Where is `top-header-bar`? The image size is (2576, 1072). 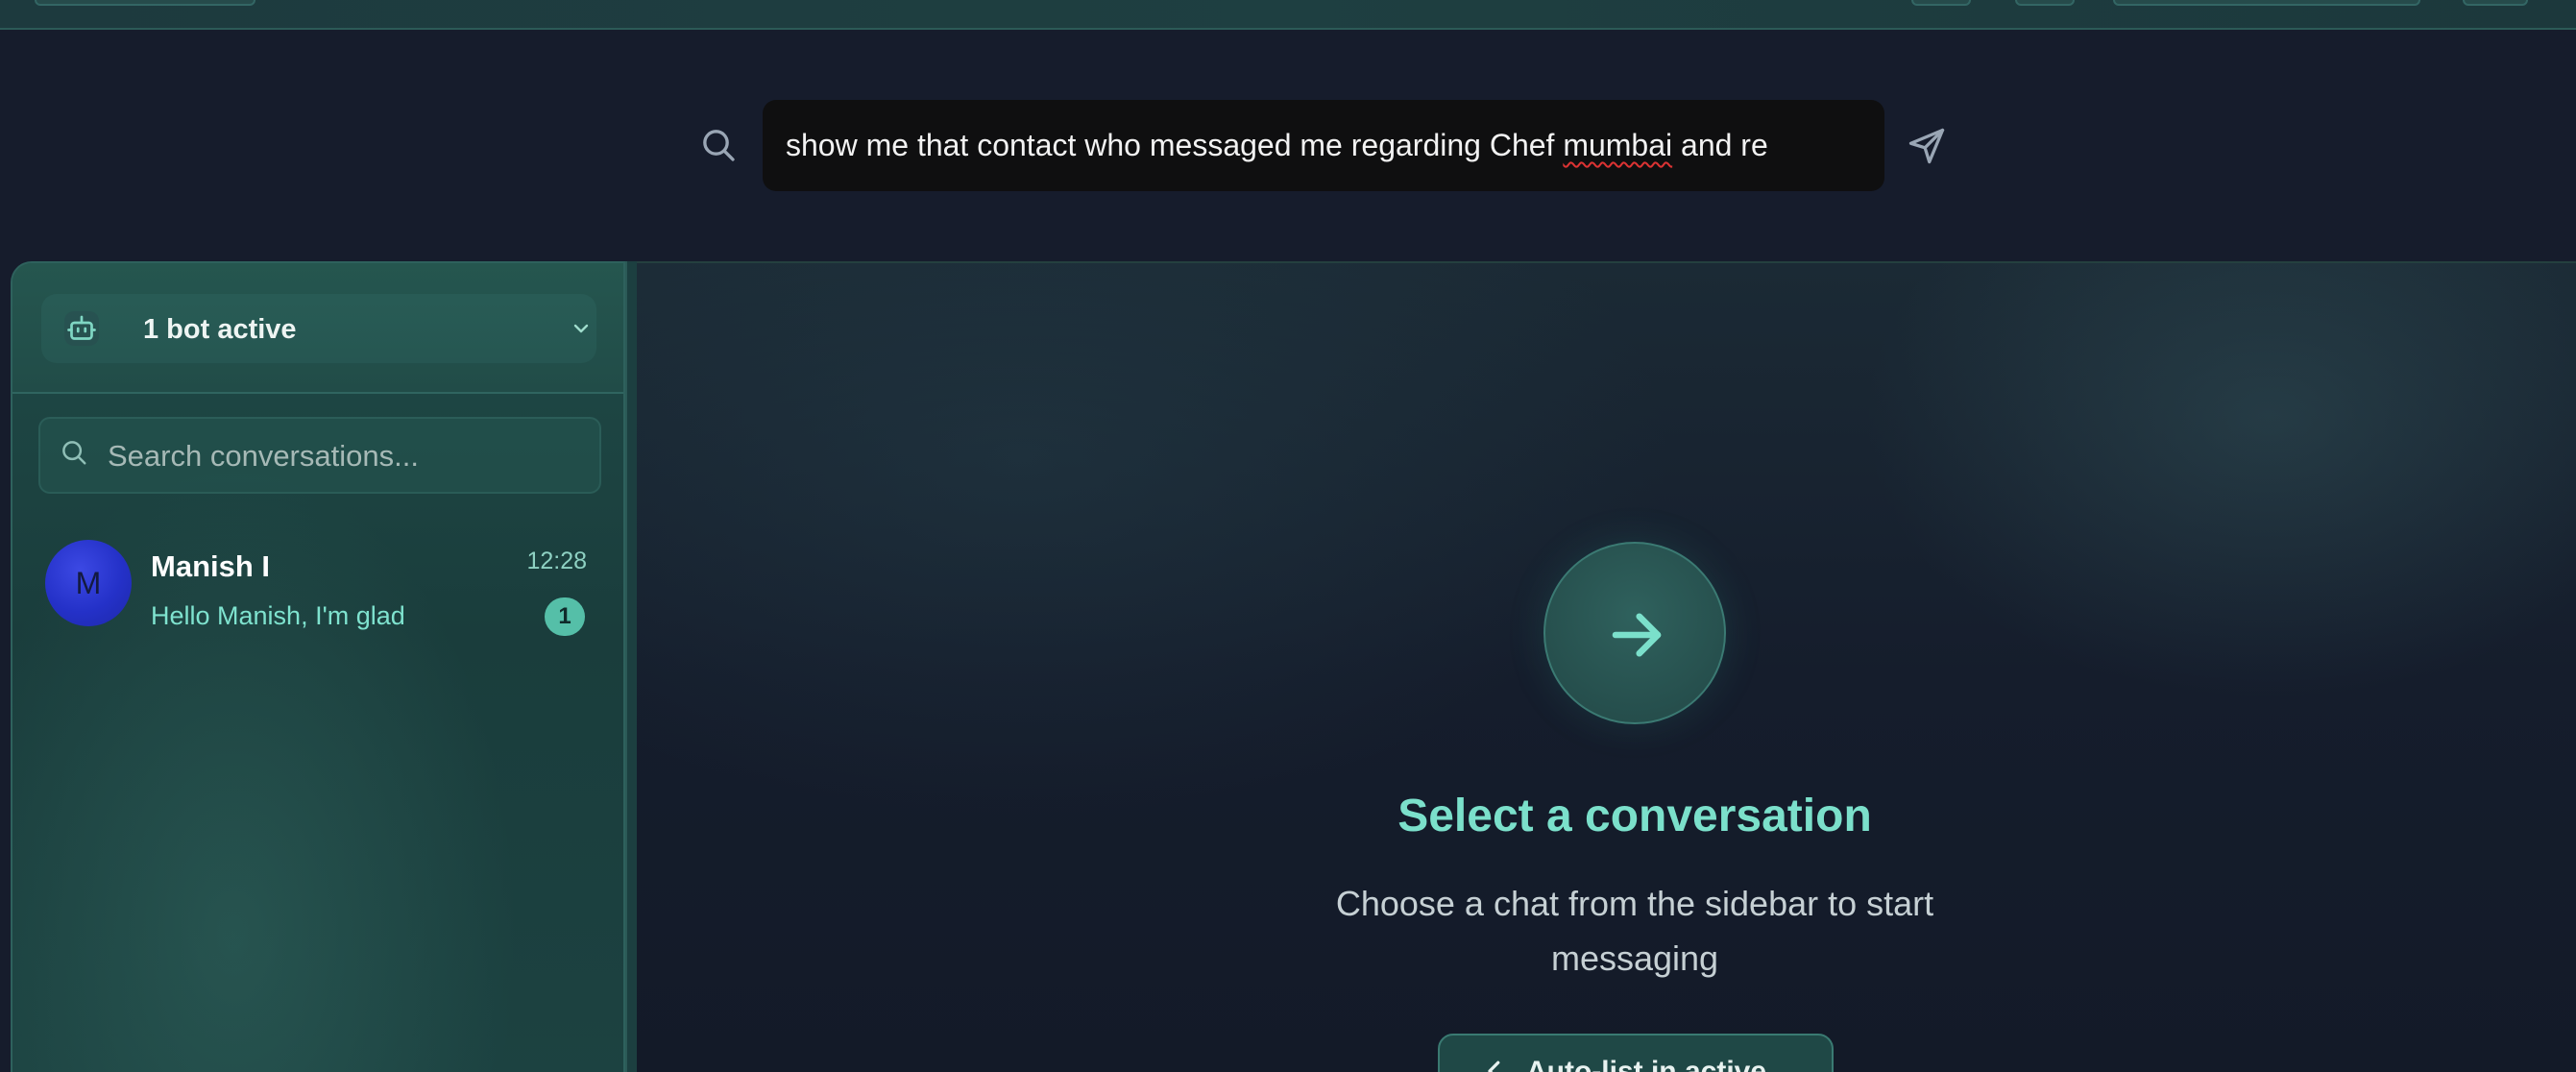
top-header-bar is located at coordinates (1288, 15).